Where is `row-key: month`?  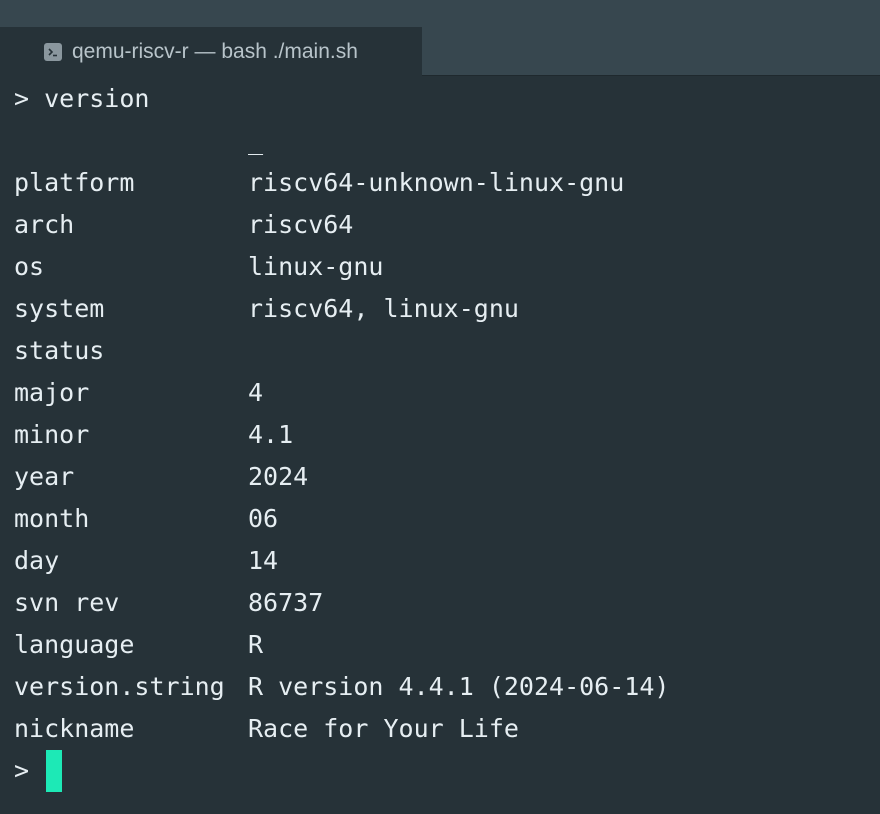 row-key: month is located at coordinates (52, 518).